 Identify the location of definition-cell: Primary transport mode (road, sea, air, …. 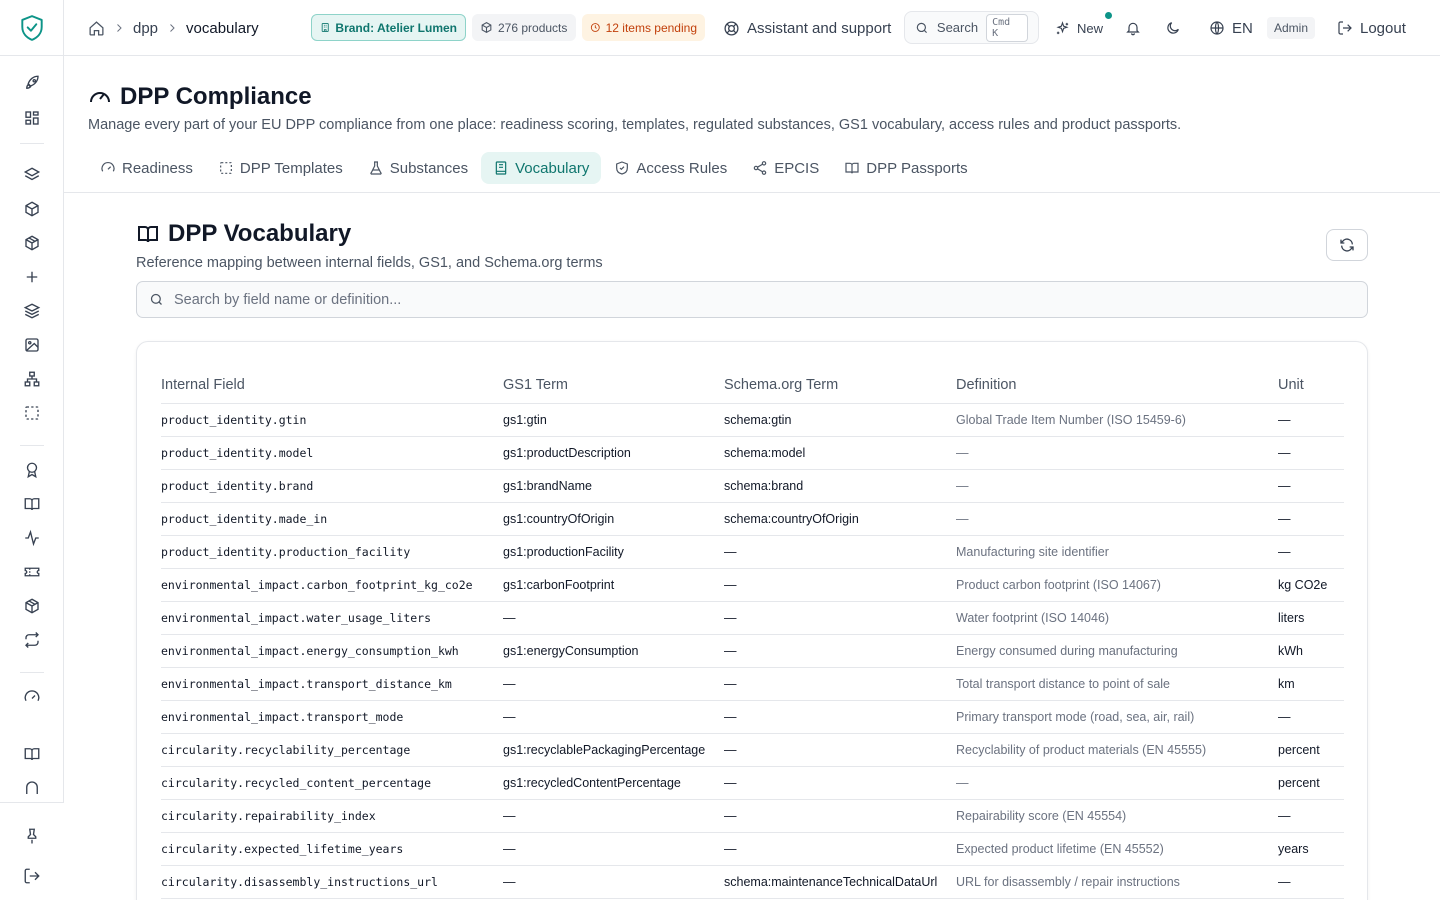
(1117, 717).